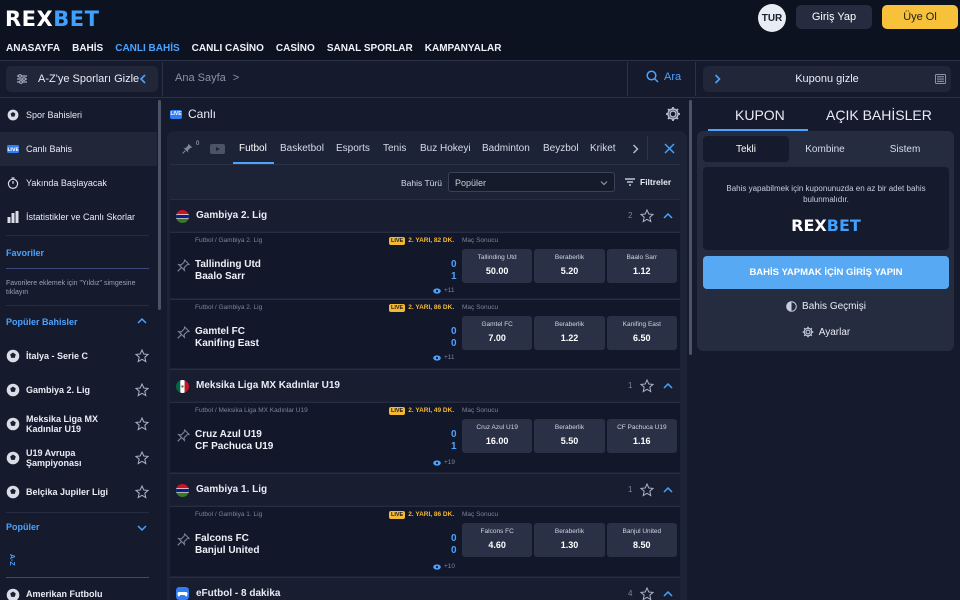  What do you see at coordinates (78, 217) in the screenshot?
I see `sidebar-item-statistics: İstatistikler ve Canlı Skorlar` at bounding box center [78, 217].